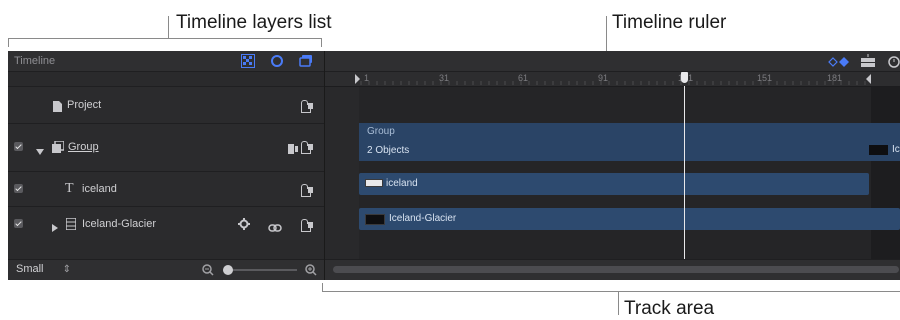  Describe the element at coordinates (66, 269) in the screenshot. I see `updown-chevron-icon: ⇕` at that location.